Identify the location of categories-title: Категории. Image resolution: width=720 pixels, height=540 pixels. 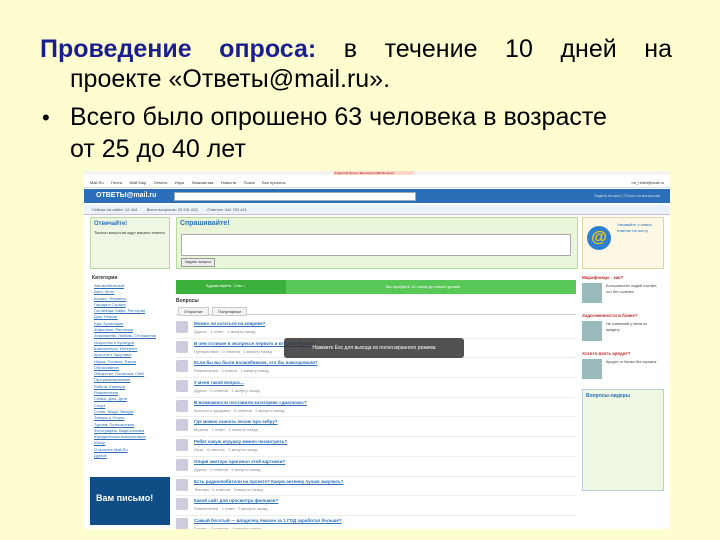
(105, 278).